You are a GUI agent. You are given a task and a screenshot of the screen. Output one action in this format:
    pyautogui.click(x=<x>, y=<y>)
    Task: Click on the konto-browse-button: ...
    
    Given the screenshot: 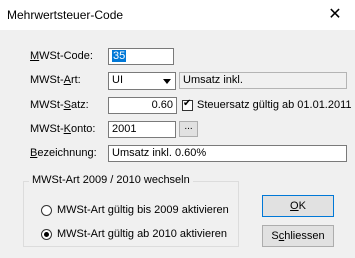 What is the action you would take?
    pyautogui.click(x=188, y=129)
    